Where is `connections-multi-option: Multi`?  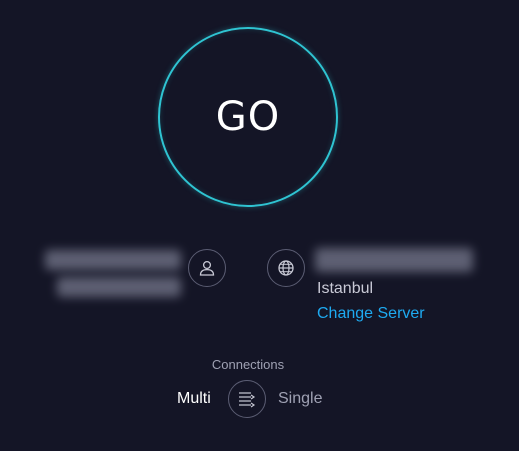
connections-multi-option: Multi is located at coordinates (194, 399).